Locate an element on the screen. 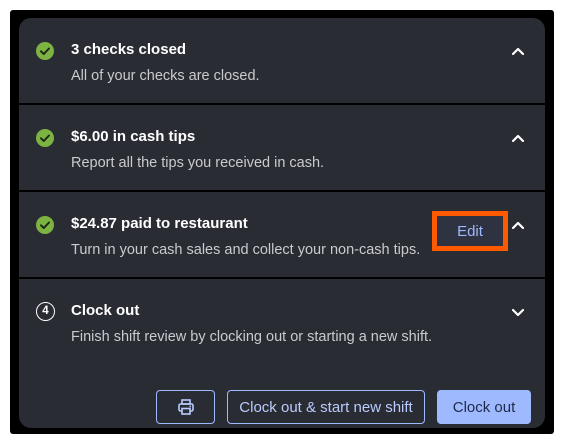 The width and height of the screenshot is (564, 444). printer-icon is located at coordinates (185, 407).